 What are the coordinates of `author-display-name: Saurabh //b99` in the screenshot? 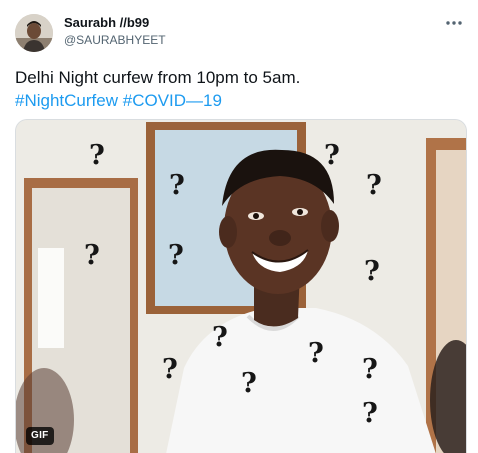 It's located at (106, 22).